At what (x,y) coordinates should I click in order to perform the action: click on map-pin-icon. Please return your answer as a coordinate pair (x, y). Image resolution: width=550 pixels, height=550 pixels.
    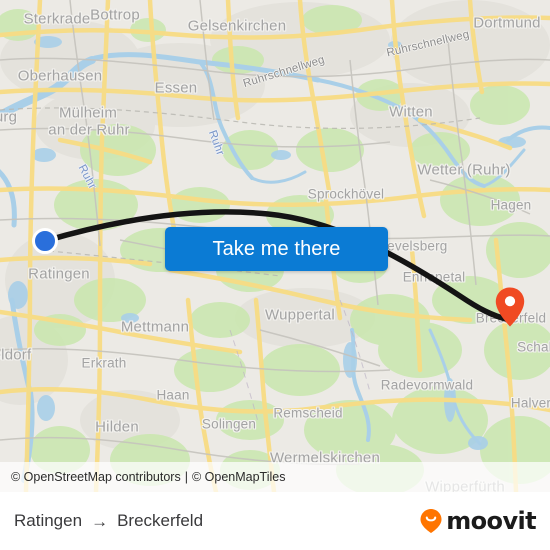
    Looking at the image, I should click on (510, 307).